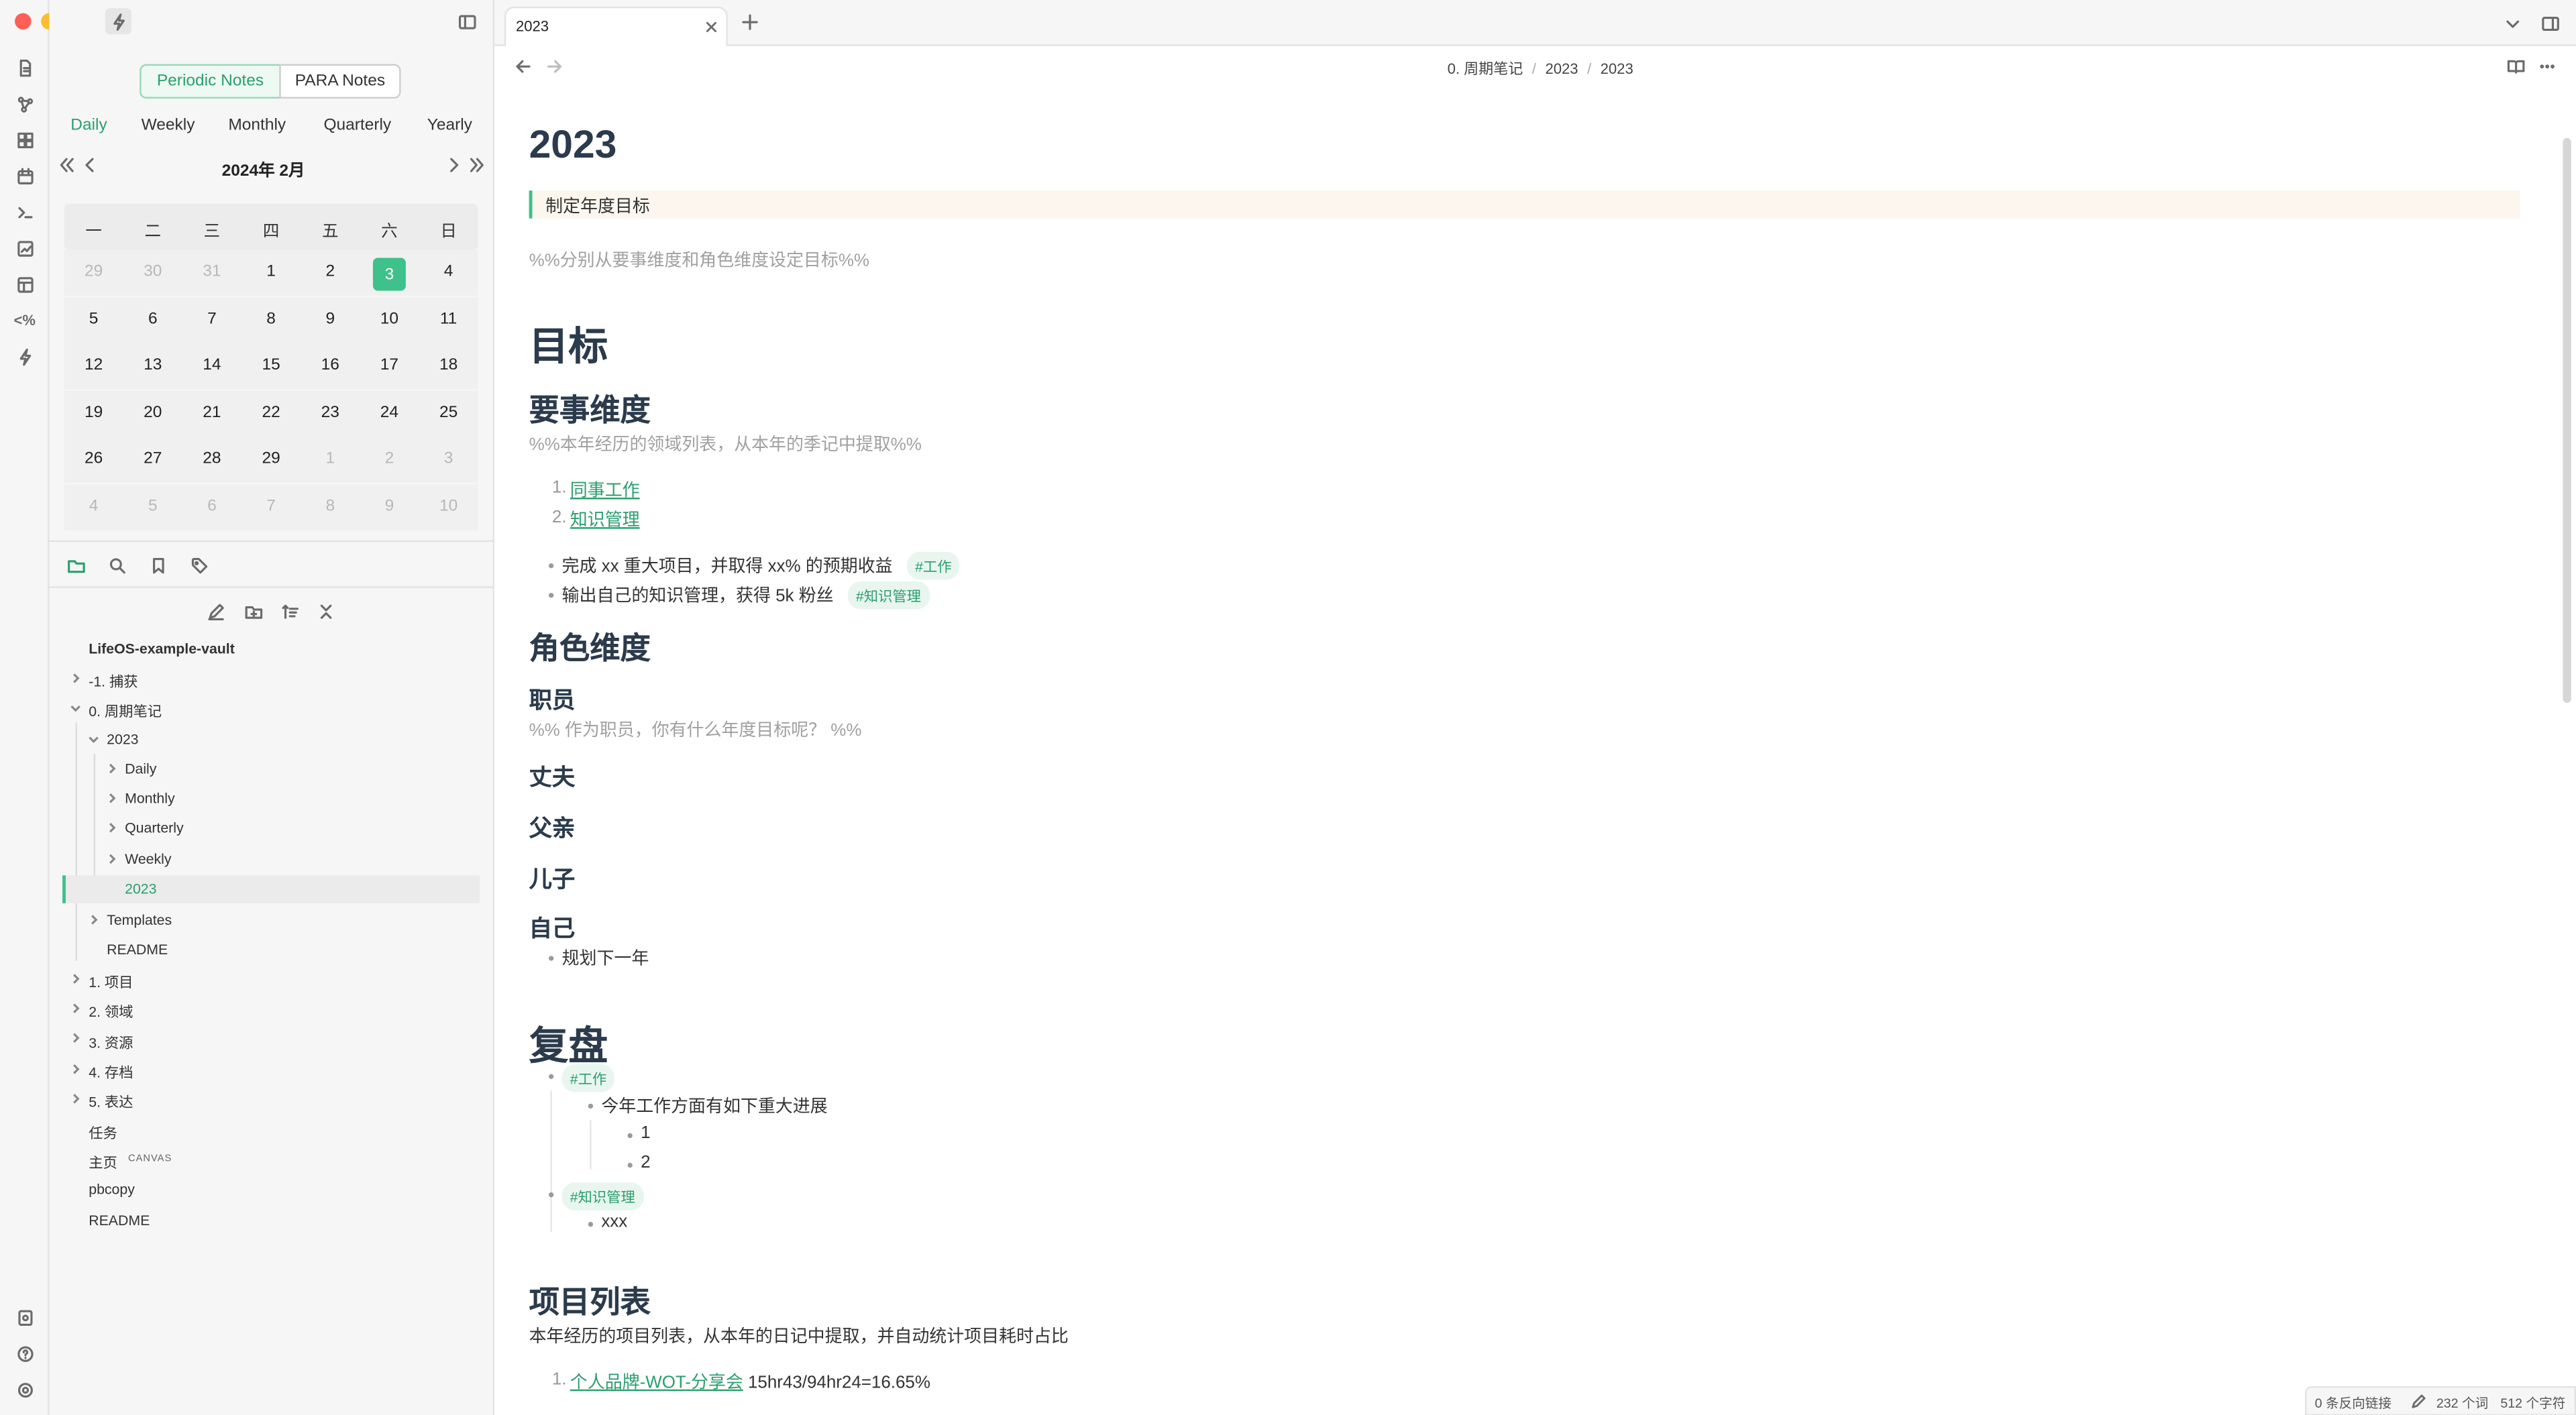 The height and width of the screenshot is (1415, 2576). What do you see at coordinates (103, 1162) in the screenshot?
I see `tree-file-home: 主页` at bounding box center [103, 1162].